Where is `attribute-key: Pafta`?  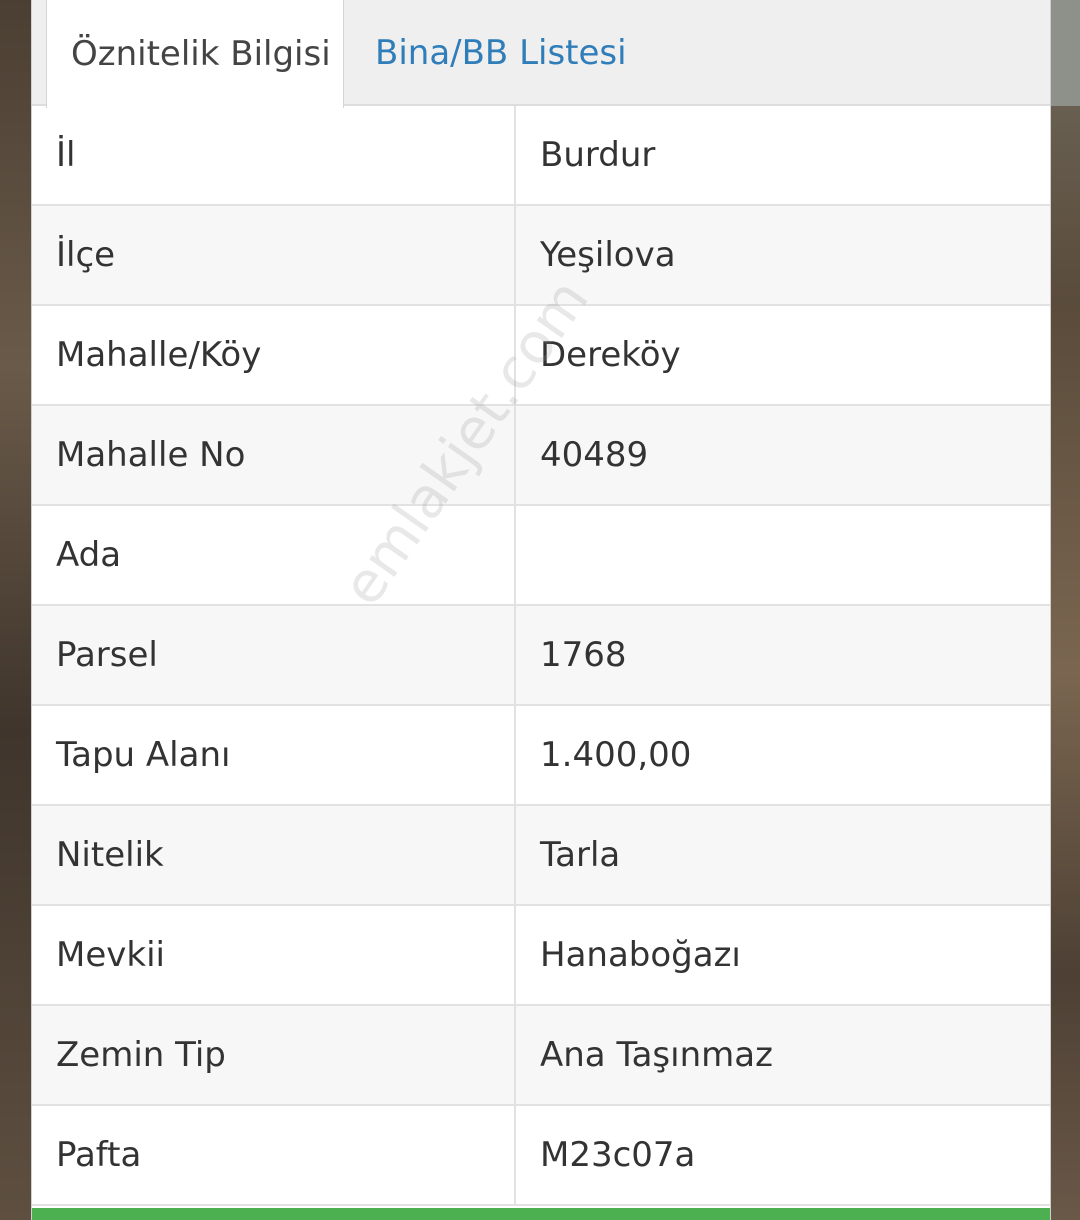 attribute-key: Pafta is located at coordinates (274, 1155).